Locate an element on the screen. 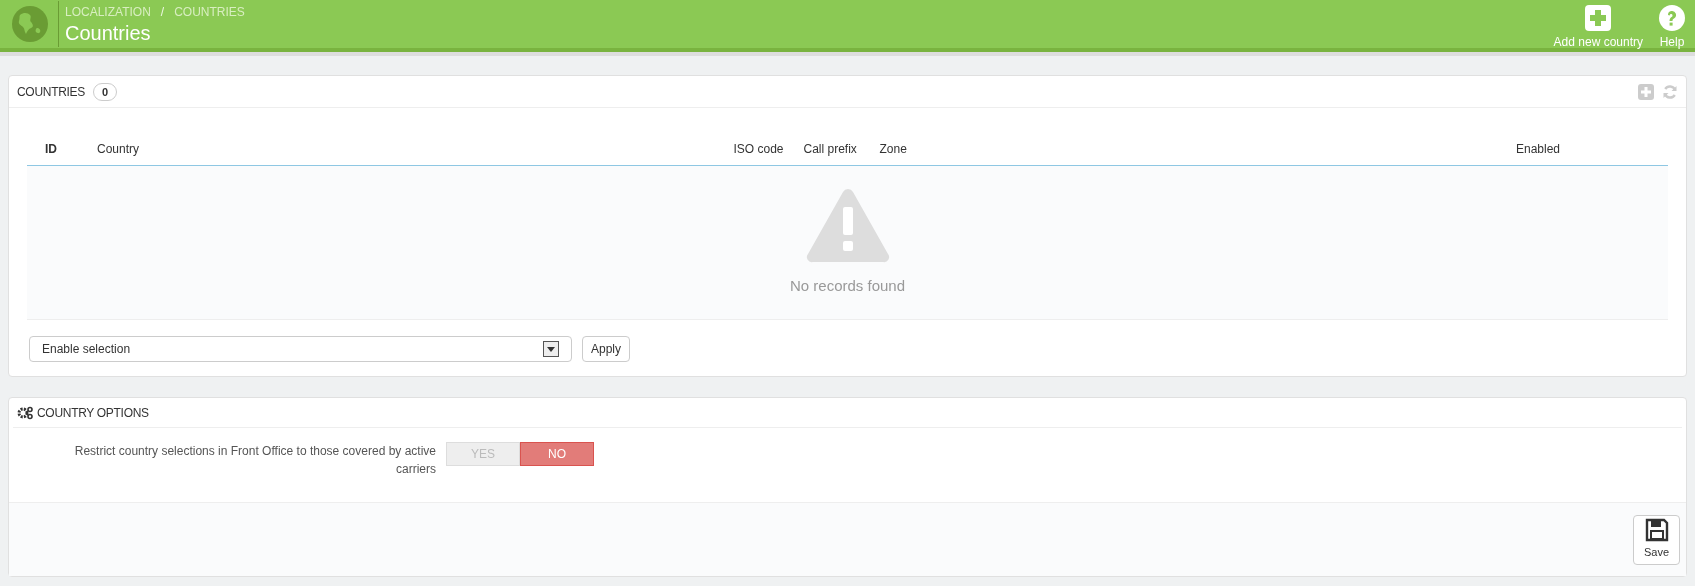 The image size is (1695, 586). page-title: Countries is located at coordinates (108, 33).